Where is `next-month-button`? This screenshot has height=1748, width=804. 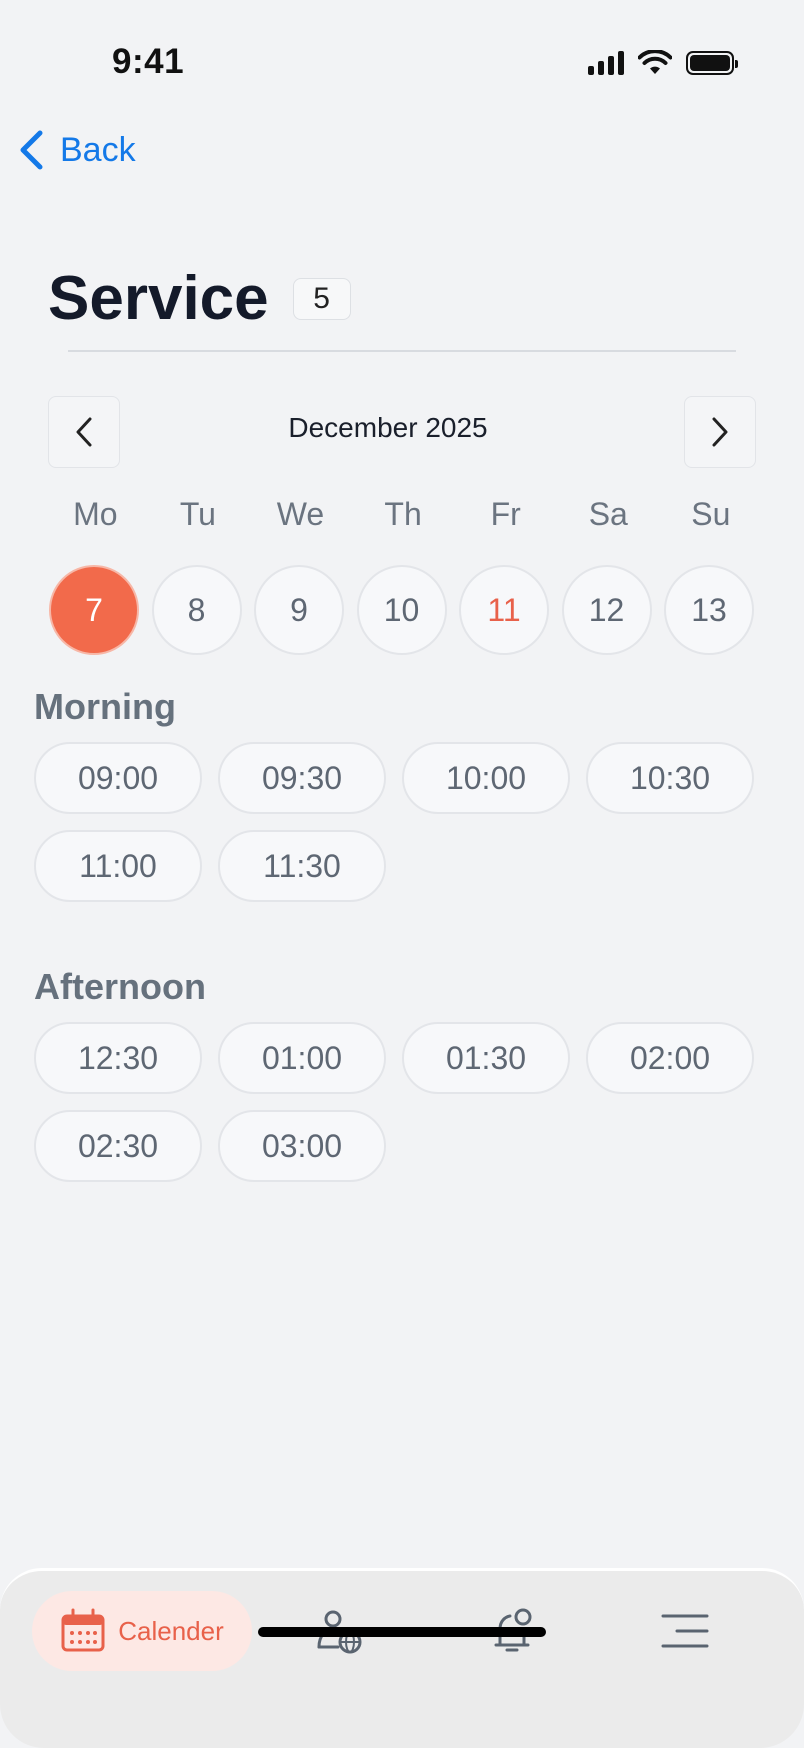
next-month-button is located at coordinates (720, 432).